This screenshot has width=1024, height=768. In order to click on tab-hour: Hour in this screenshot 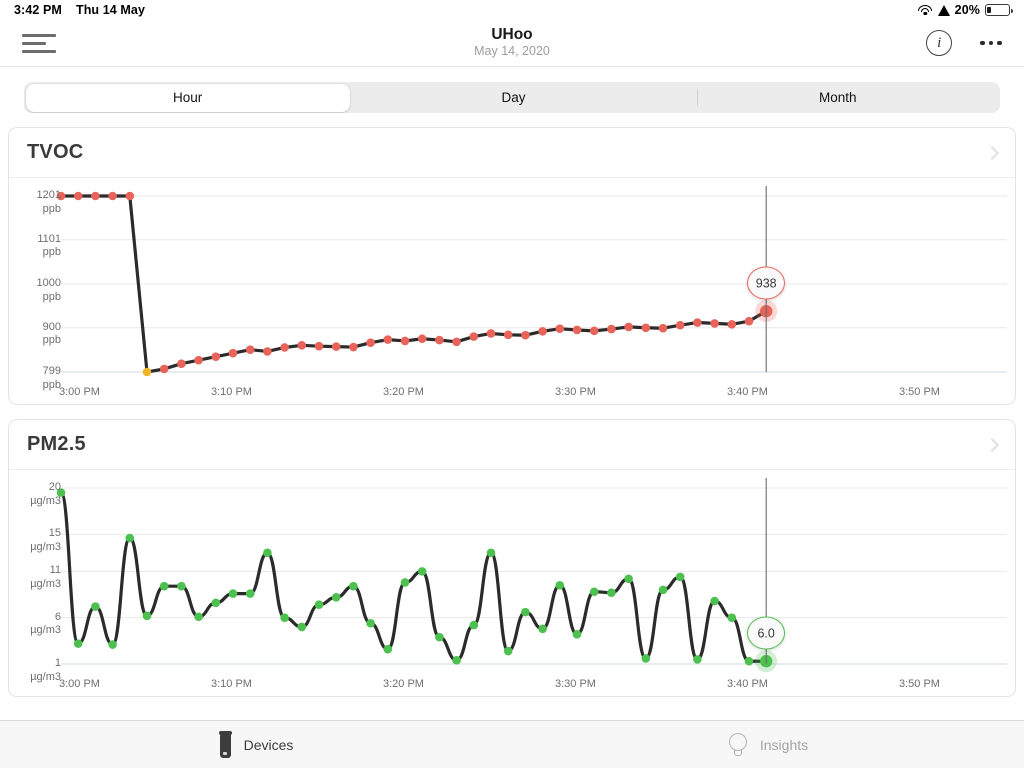, I will do `click(187, 97)`.